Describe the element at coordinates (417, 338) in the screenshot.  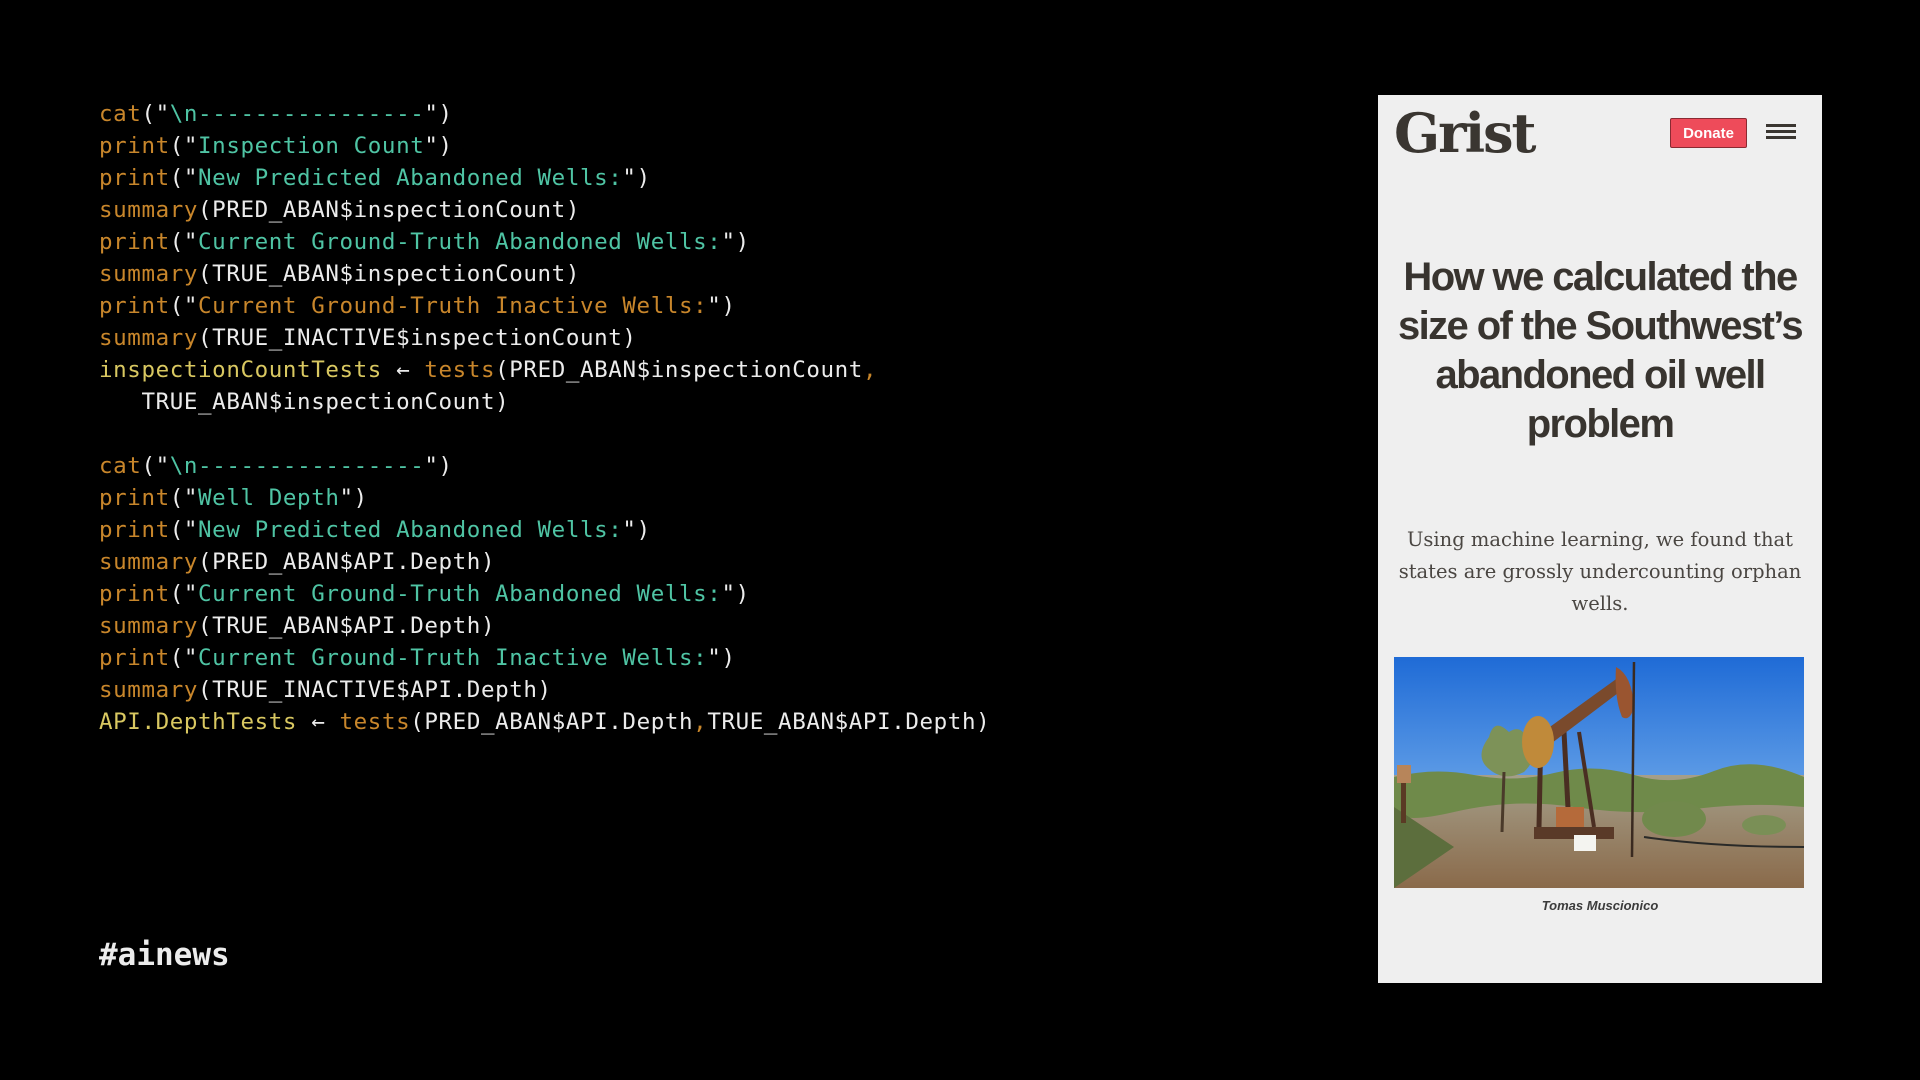
I see `code-token: (TRUE_INACTIVE$inspectionCount)` at that location.